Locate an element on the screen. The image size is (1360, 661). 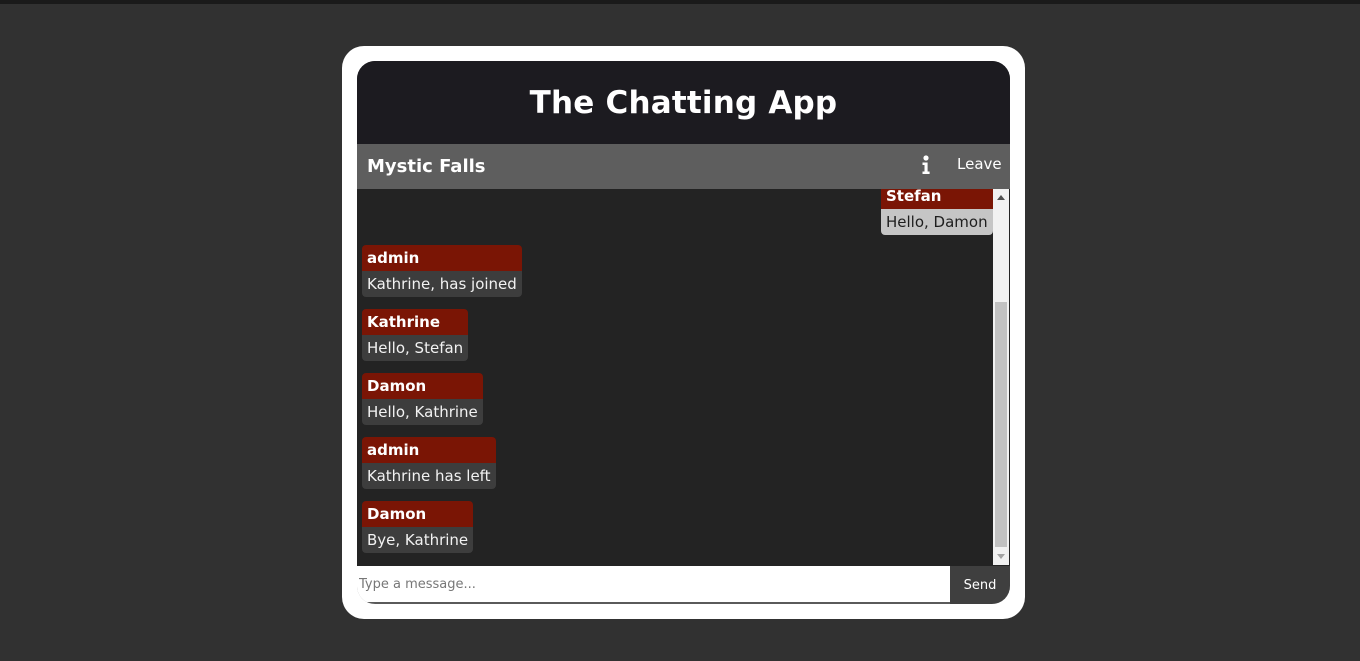
message-item: Kathrine Hello, Stefan is located at coordinates (415, 335).